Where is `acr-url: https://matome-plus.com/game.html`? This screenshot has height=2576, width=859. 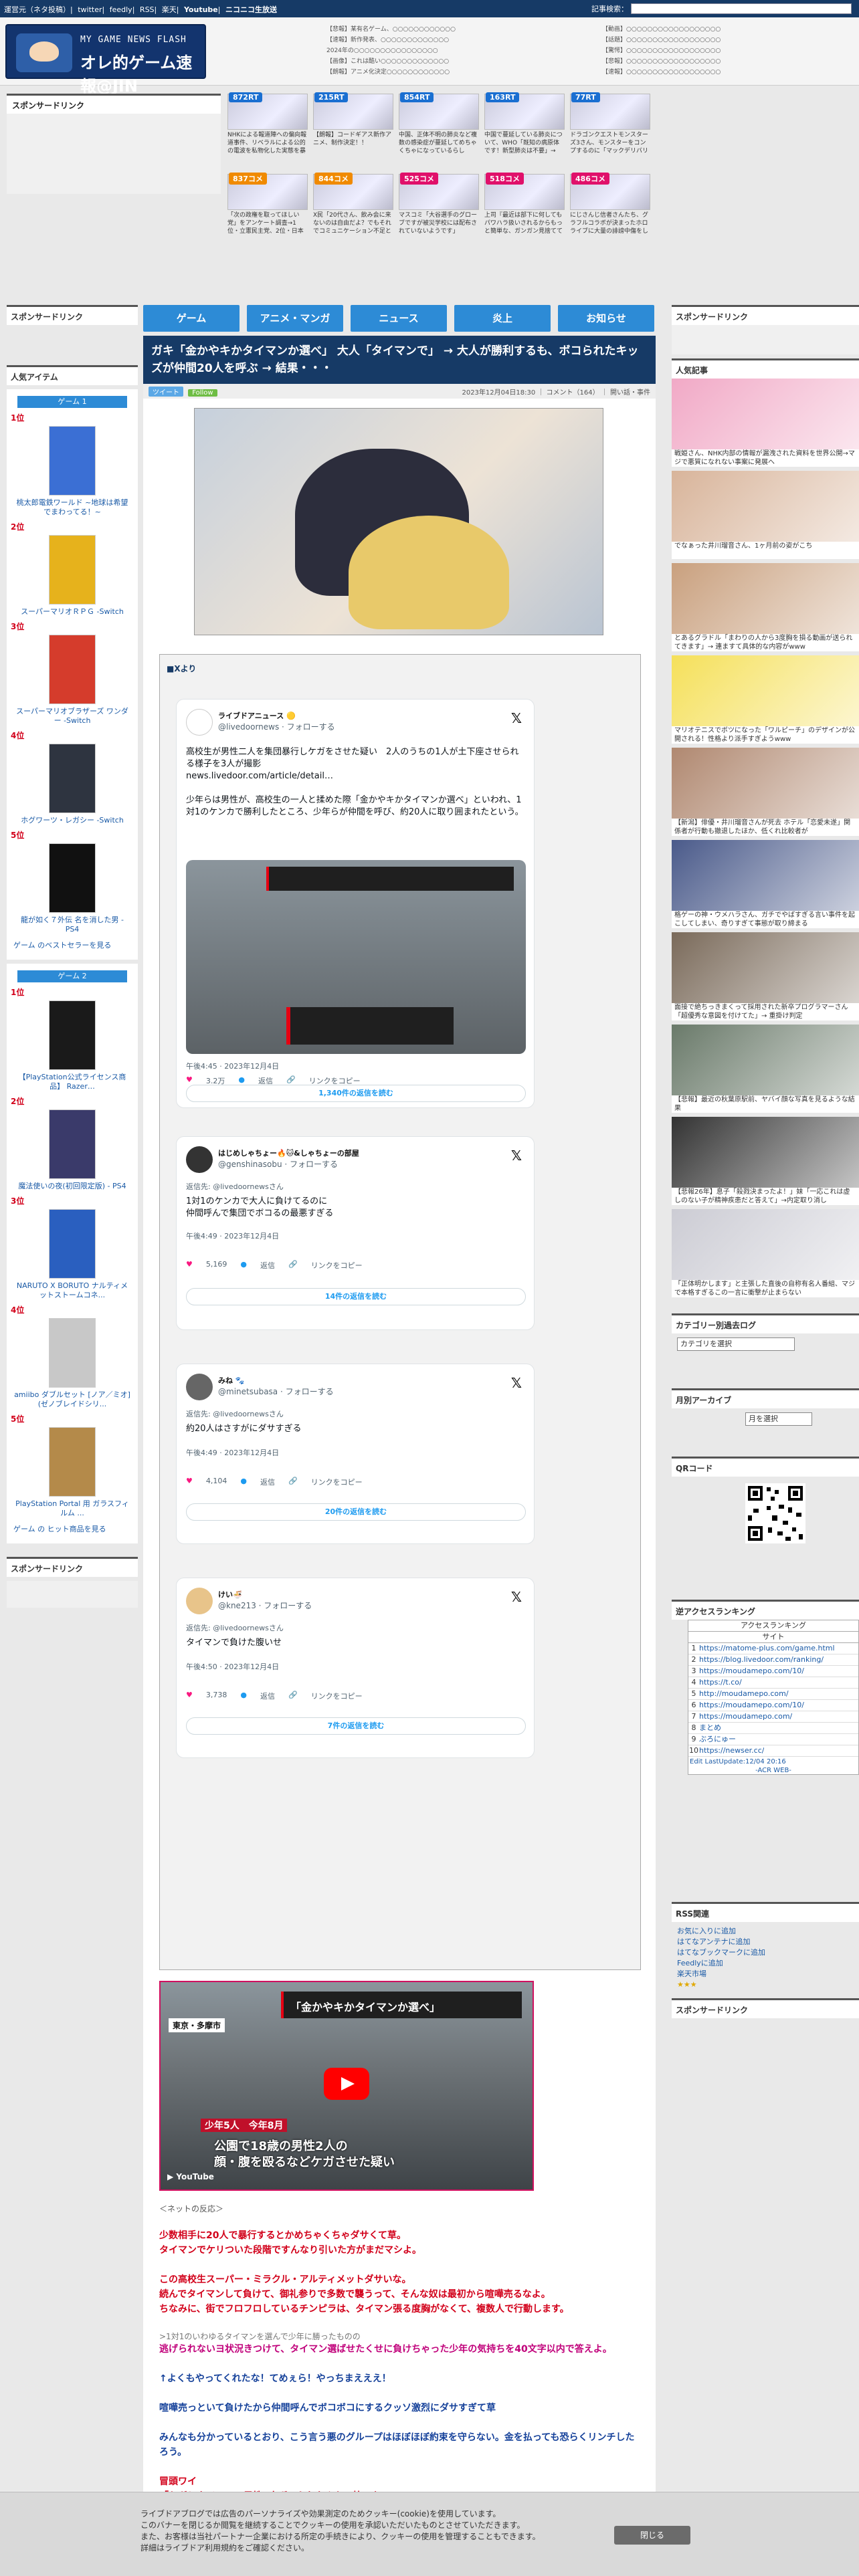
acr-url: https://matome-plus.com/game.html is located at coordinates (767, 1648).